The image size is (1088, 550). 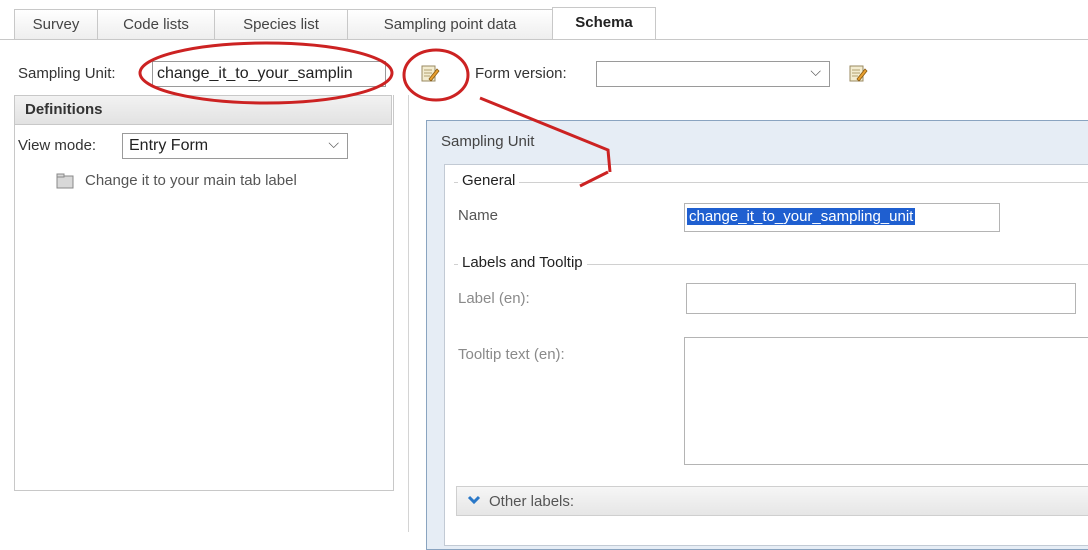 I want to click on annotation-arrow-head, so click(x=594, y=179).